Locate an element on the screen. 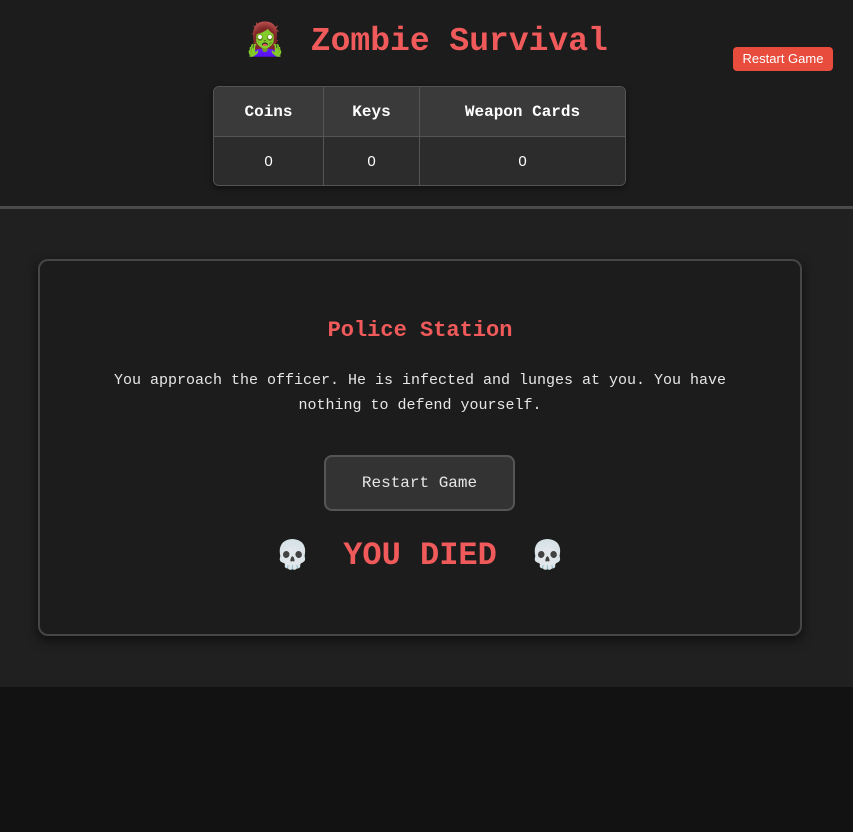  coins-count: 0 is located at coordinates (269, 161).